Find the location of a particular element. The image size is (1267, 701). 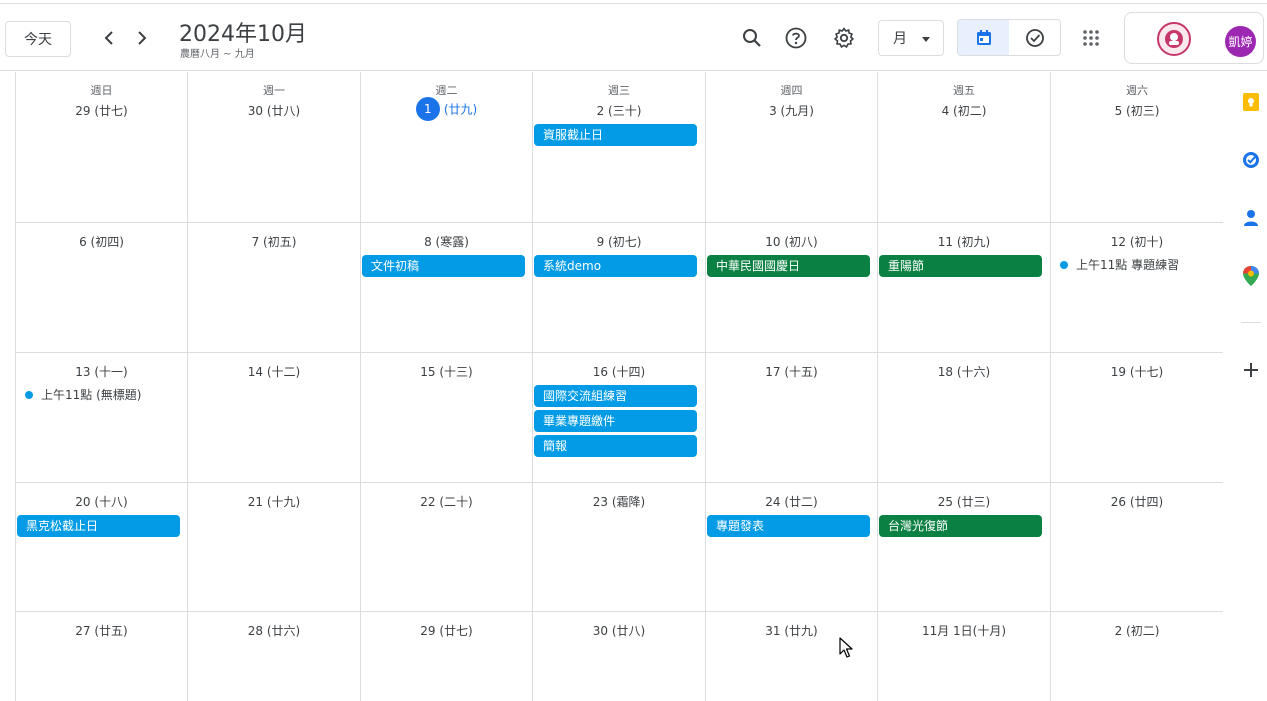

day-cell: 週一 30 (廿八) is located at coordinates (273, 147).